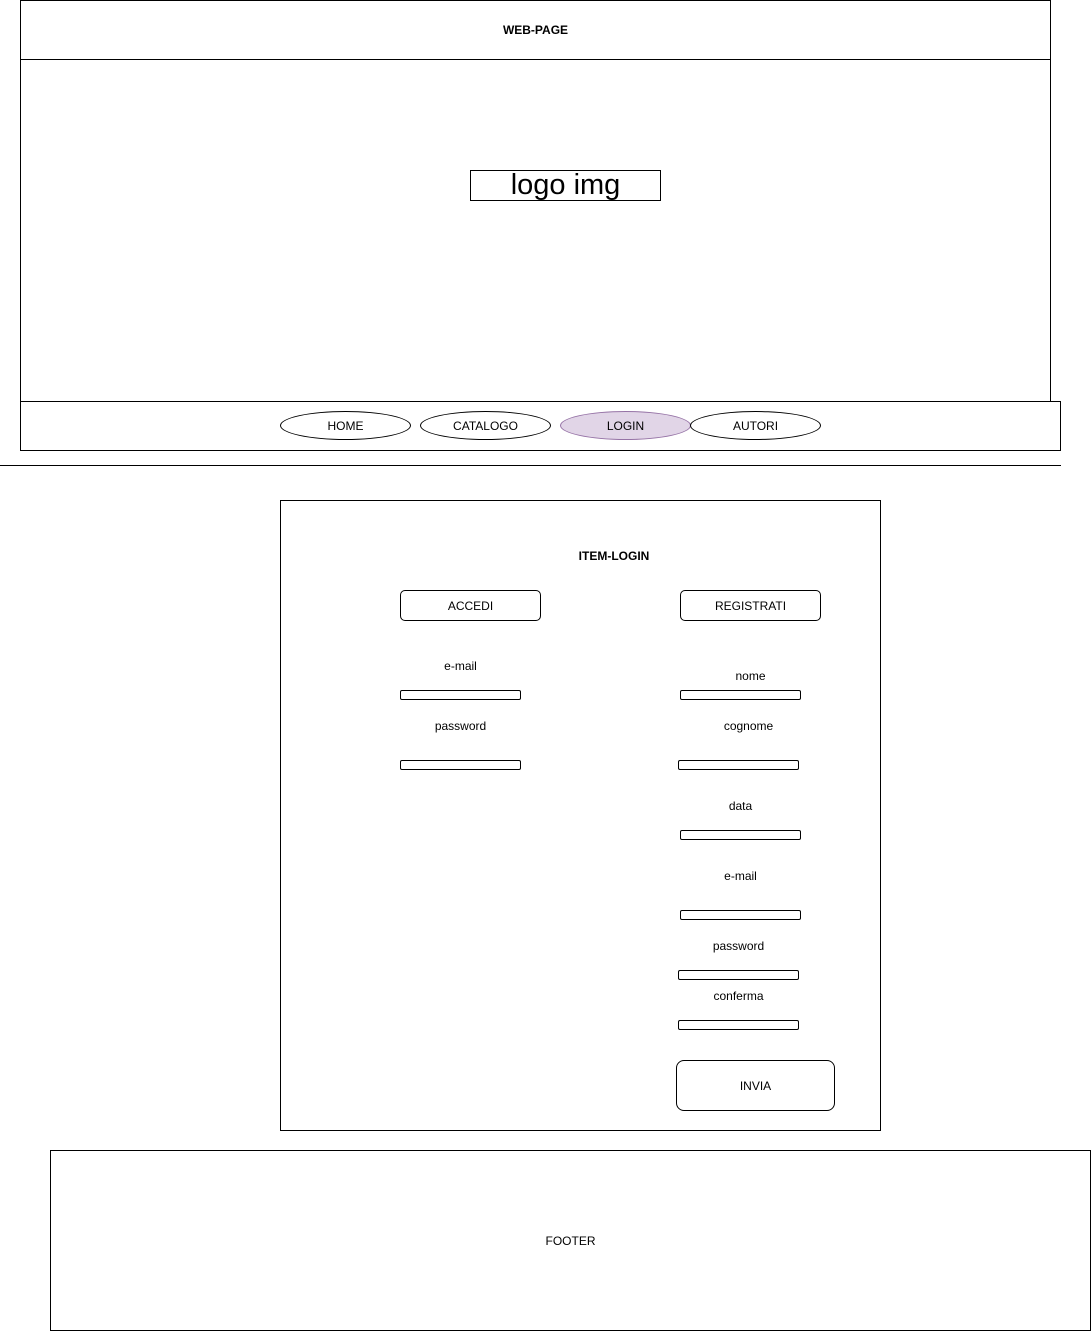 The width and height of the screenshot is (1092, 1332). What do you see at coordinates (738, 996) in the screenshot?
I see `conferma-label: conferma` at bounding box center [738, 996].